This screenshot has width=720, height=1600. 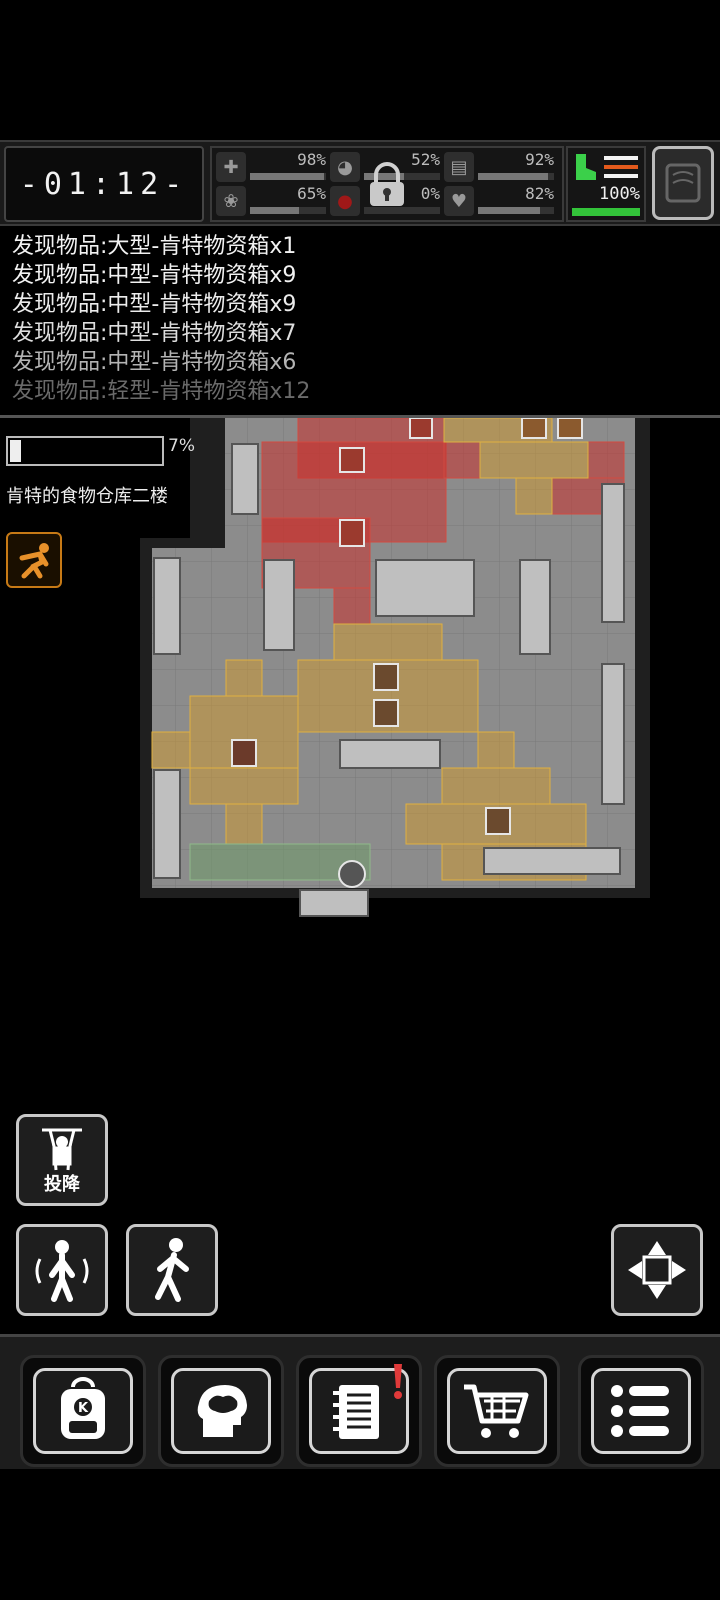 What do you see at coordinates (154, 362) in the screenshot?
I see `log-line: 发现物品:中型-肯特物资箱x6` at bounding box center [154, 362].